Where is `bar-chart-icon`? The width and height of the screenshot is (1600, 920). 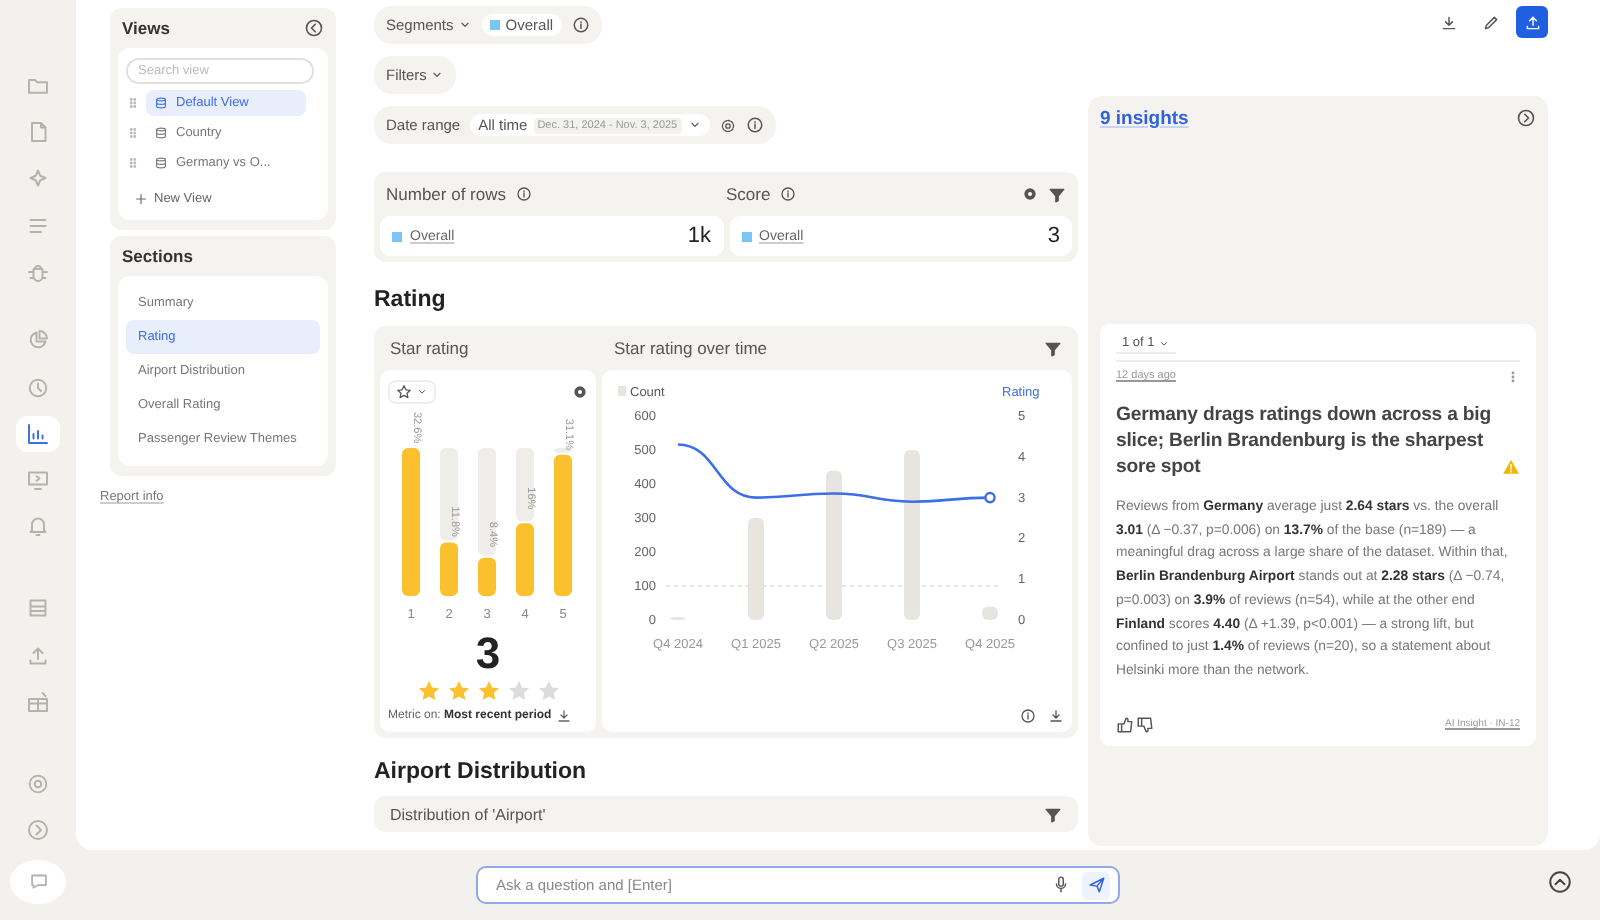 bar-chart-icon is located at coordinates (38, 433).